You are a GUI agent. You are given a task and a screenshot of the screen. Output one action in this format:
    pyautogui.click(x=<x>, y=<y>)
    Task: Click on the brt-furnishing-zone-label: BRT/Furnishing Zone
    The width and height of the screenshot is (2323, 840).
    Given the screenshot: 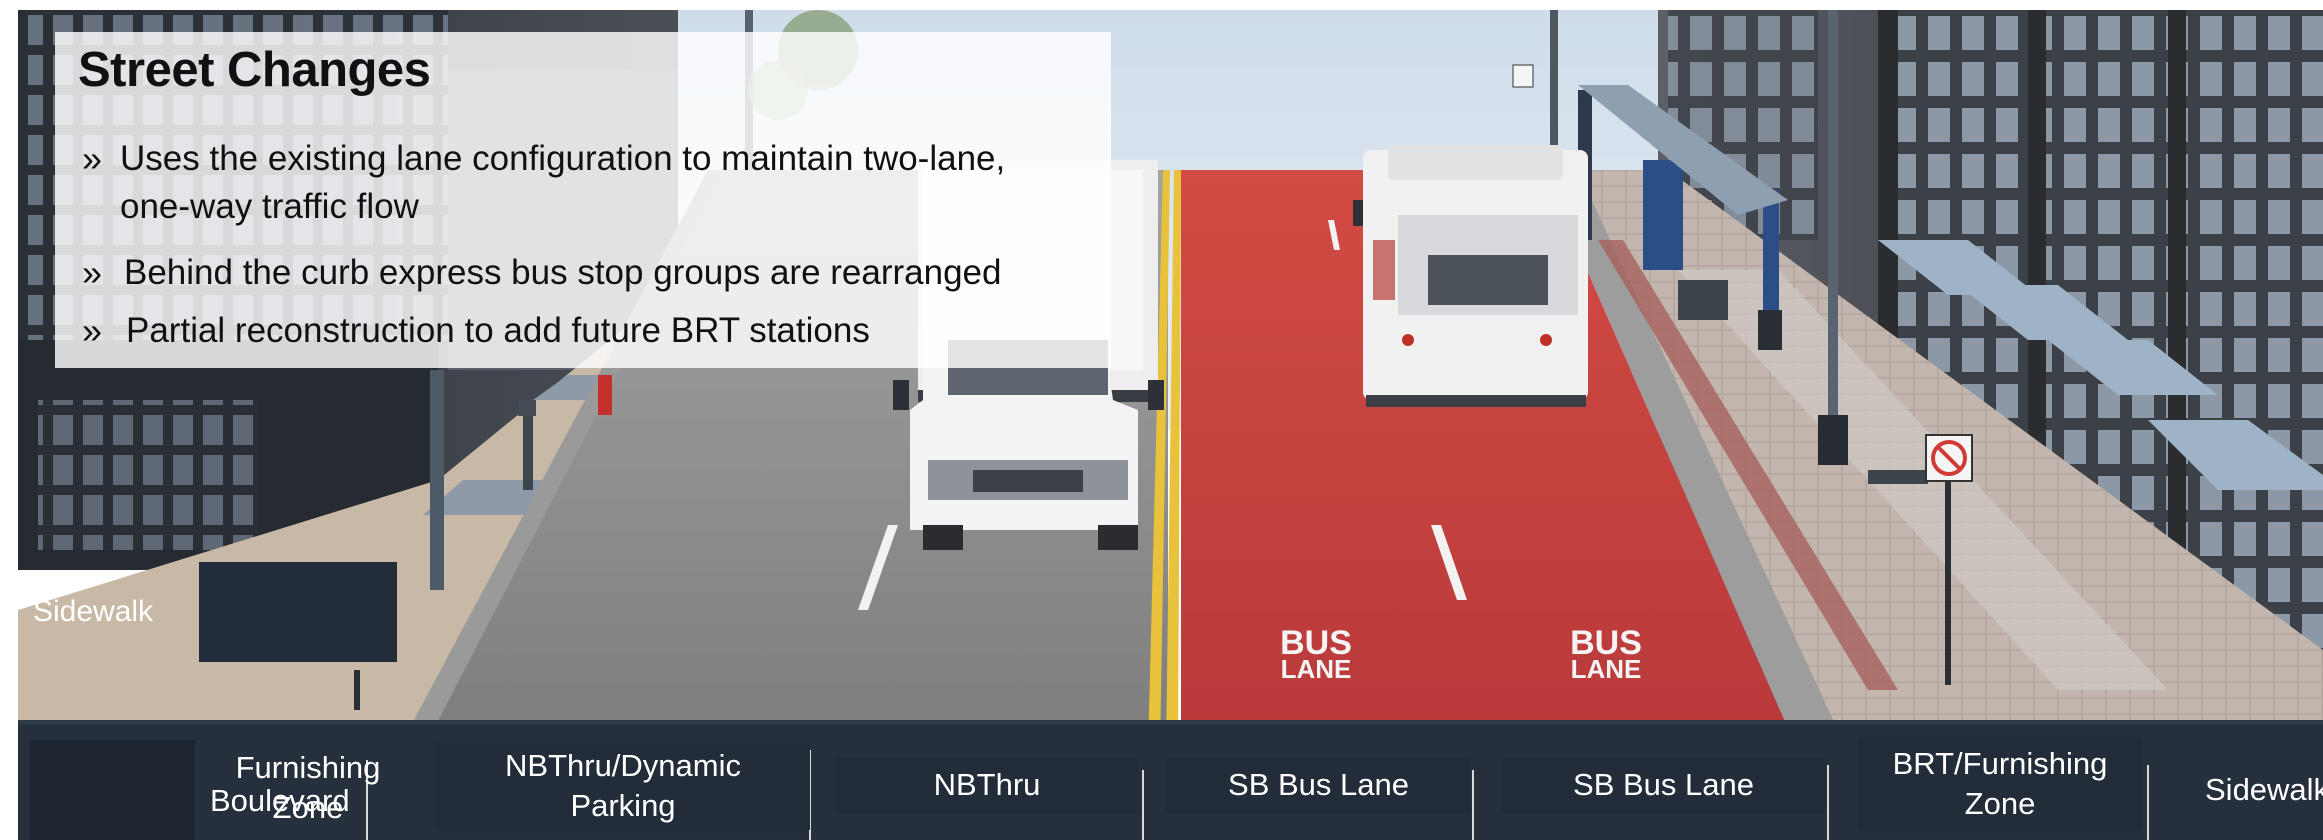 What is the action you would take?
    pyautogui.click(x=2000, y=784)
    